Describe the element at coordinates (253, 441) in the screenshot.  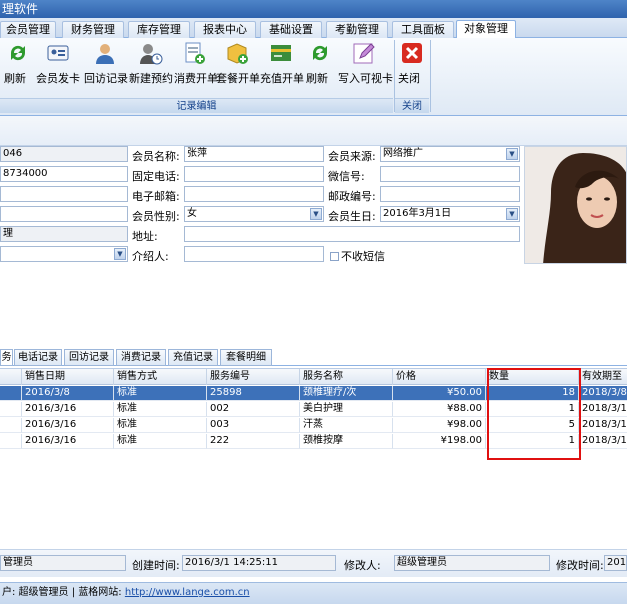
I see `service-code-cell: 222` at that location.